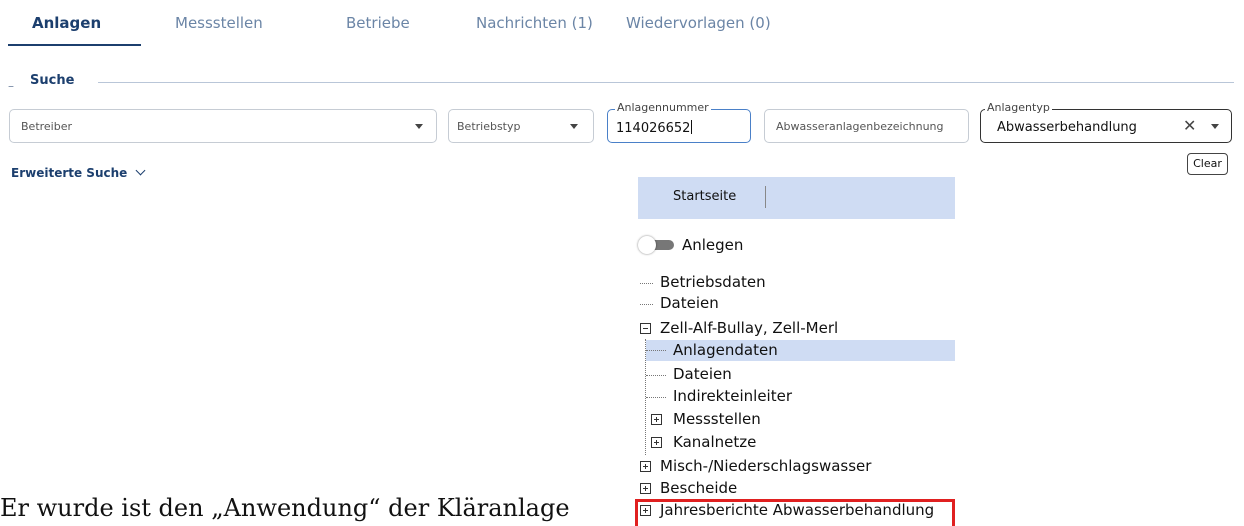 Image resolution: width=1244 pixels, height=526 pixels. I want to click on panel-header: Startseite, so click(796, 198).